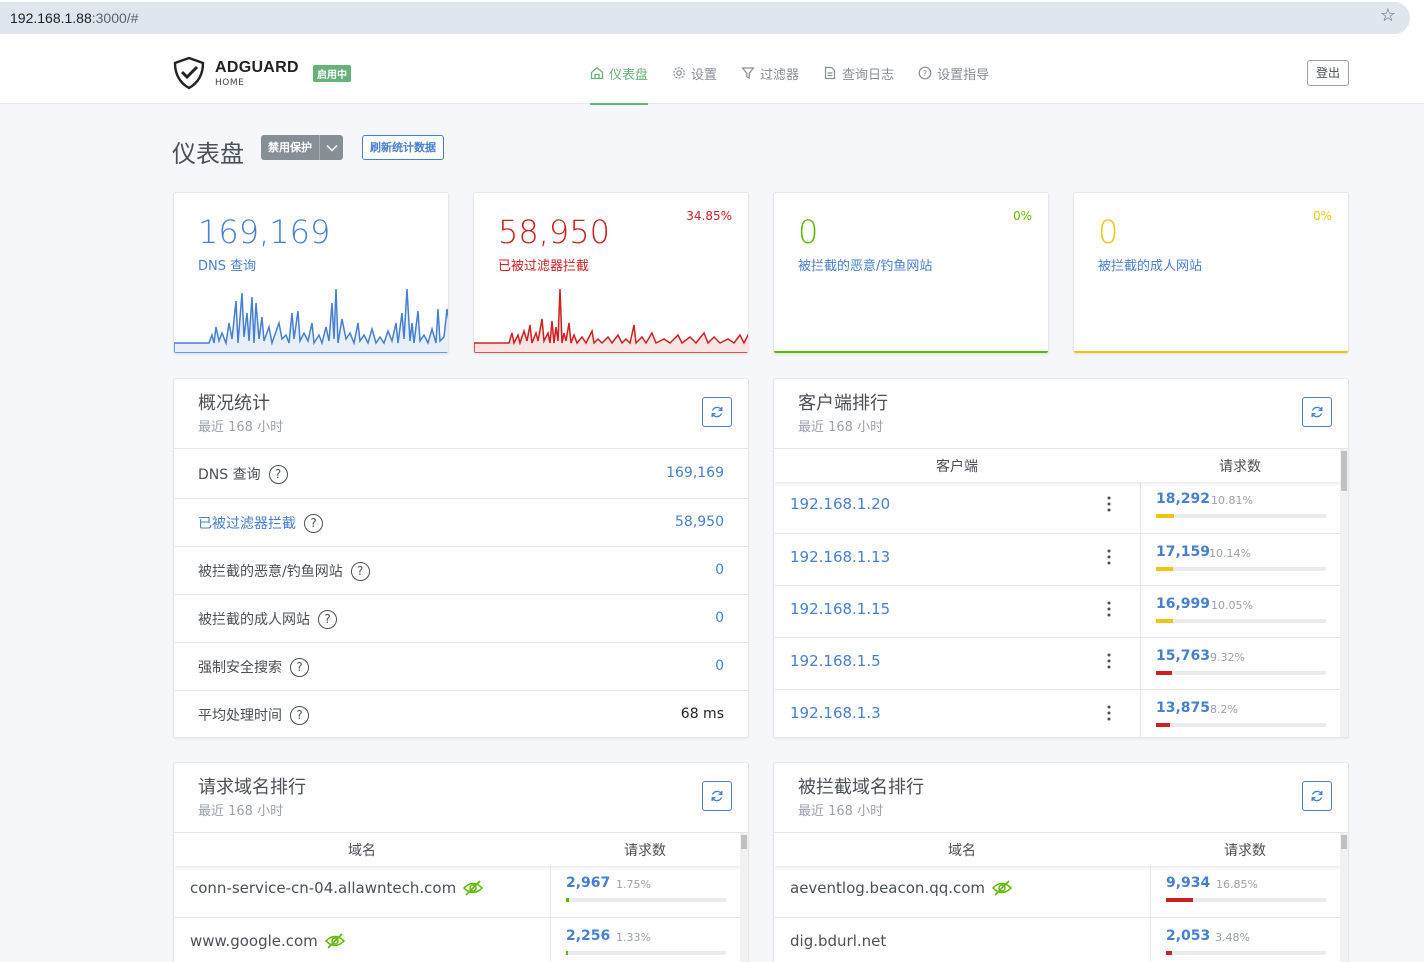 The image size is (1424, 962). I want to click on filter-icon, so click(748, 73).